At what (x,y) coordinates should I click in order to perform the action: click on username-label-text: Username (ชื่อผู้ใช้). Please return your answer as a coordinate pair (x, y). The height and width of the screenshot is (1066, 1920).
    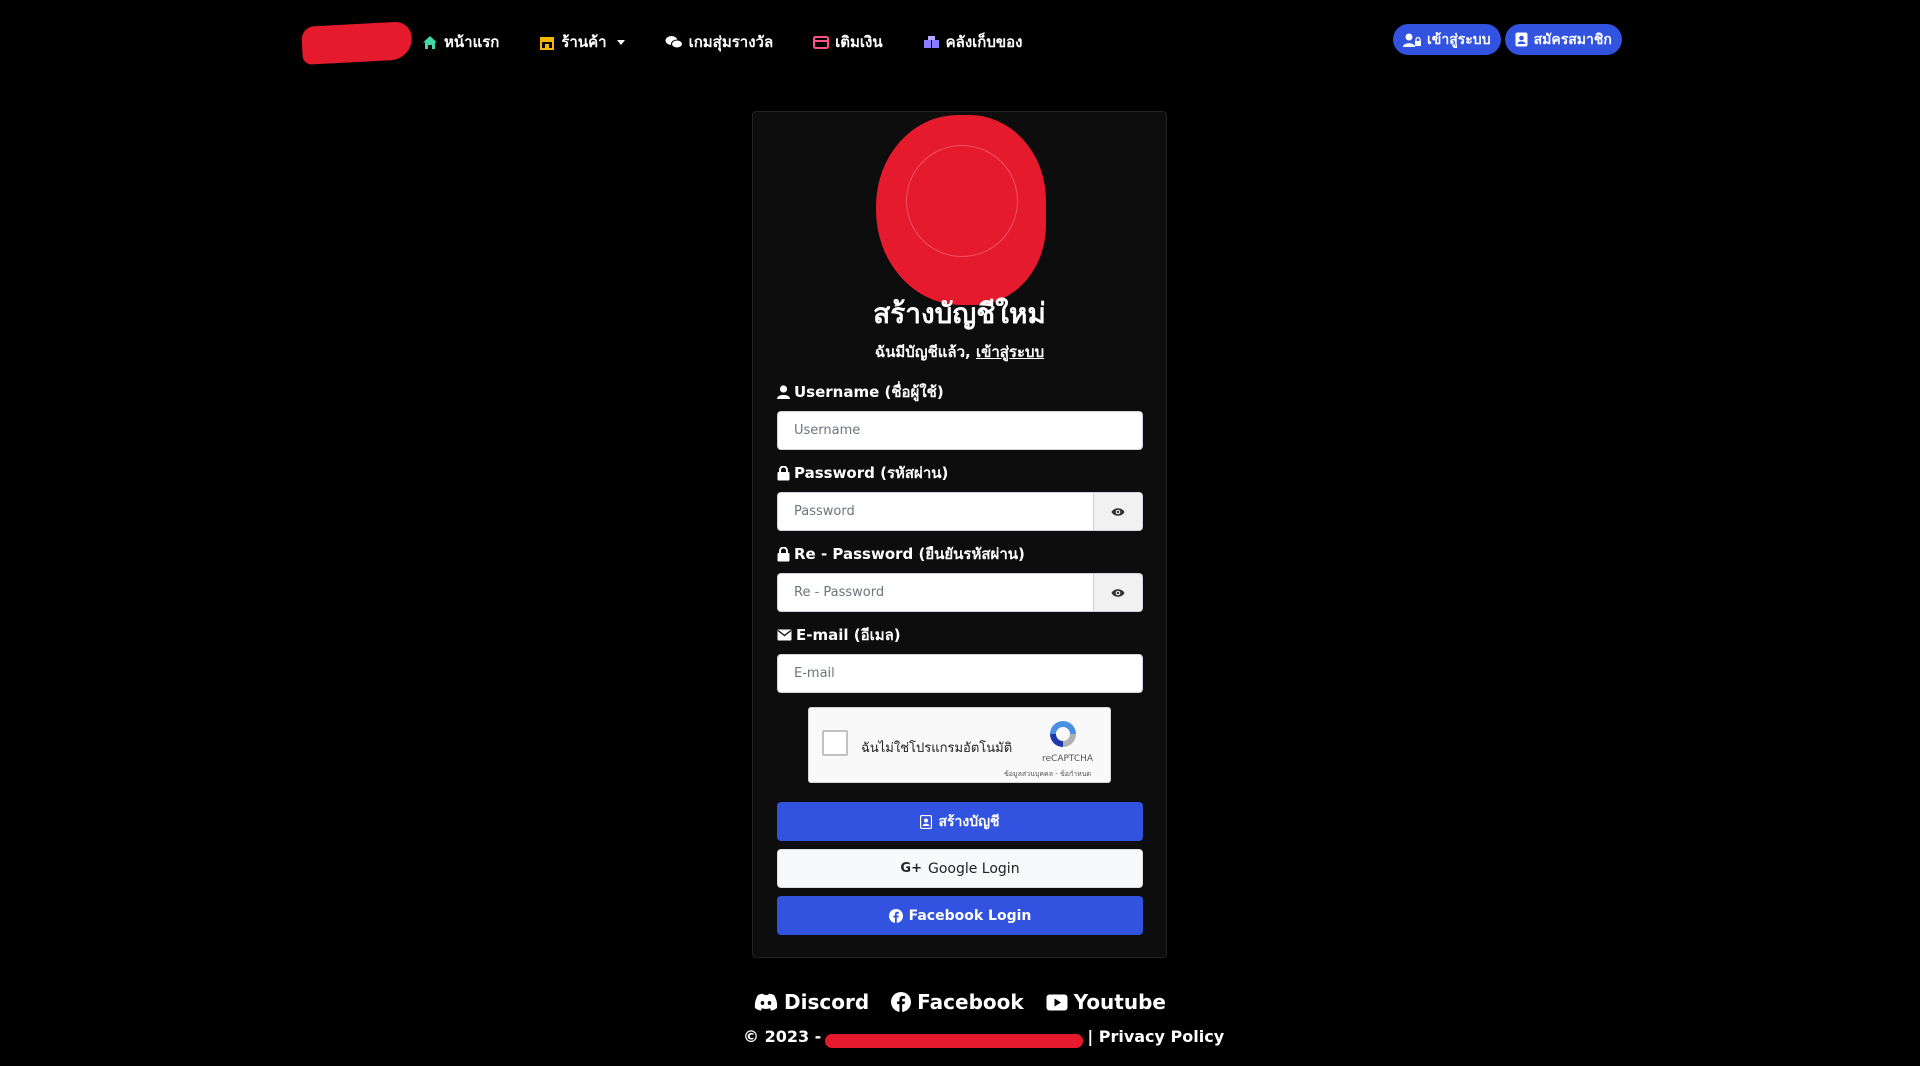
    Looking at the image, I should click on (869, 392).